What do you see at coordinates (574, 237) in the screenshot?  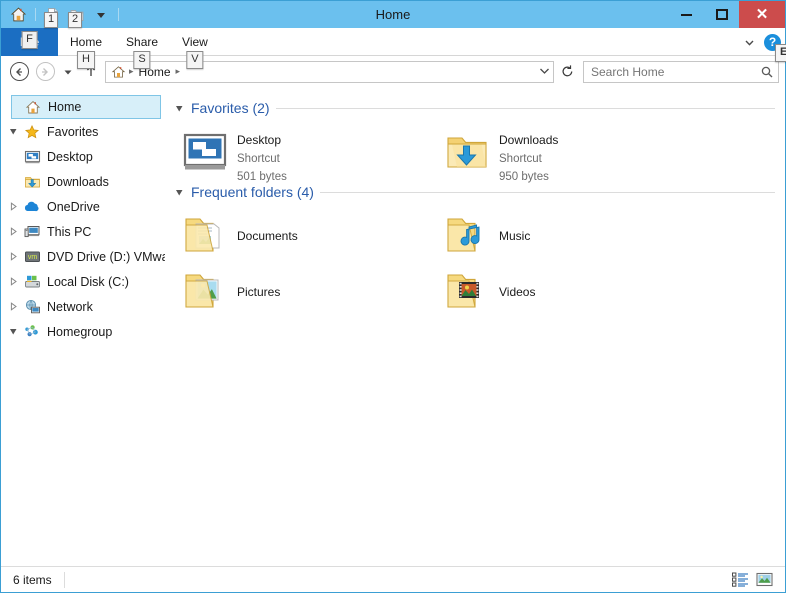 I see `list-item: Music` at bounding box center [574, 237].